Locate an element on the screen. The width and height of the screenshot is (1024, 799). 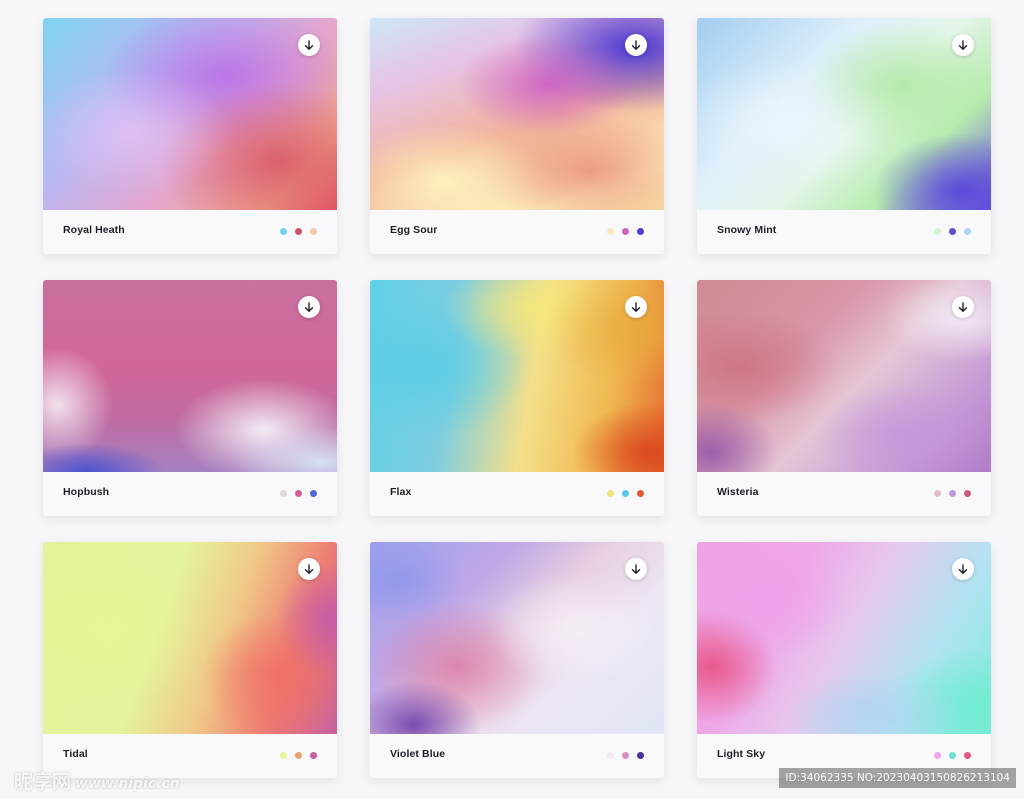
gradient-card: Royal Heath is located at coordinates (190, 136).